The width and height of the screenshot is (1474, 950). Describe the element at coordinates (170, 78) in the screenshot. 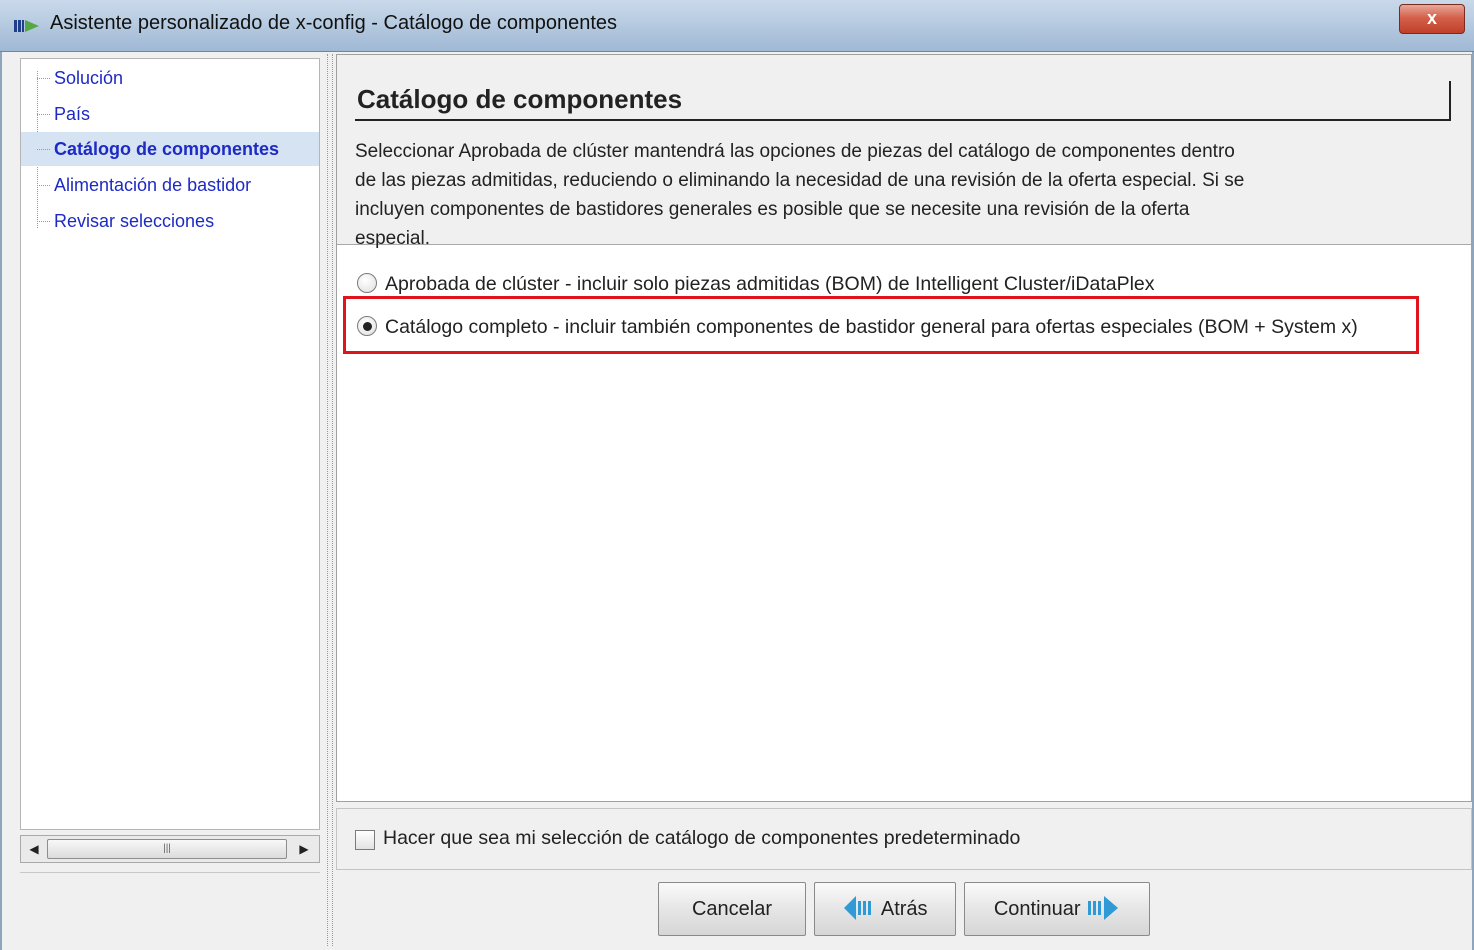

I see `nav-item-solucion: Solución` at that location.